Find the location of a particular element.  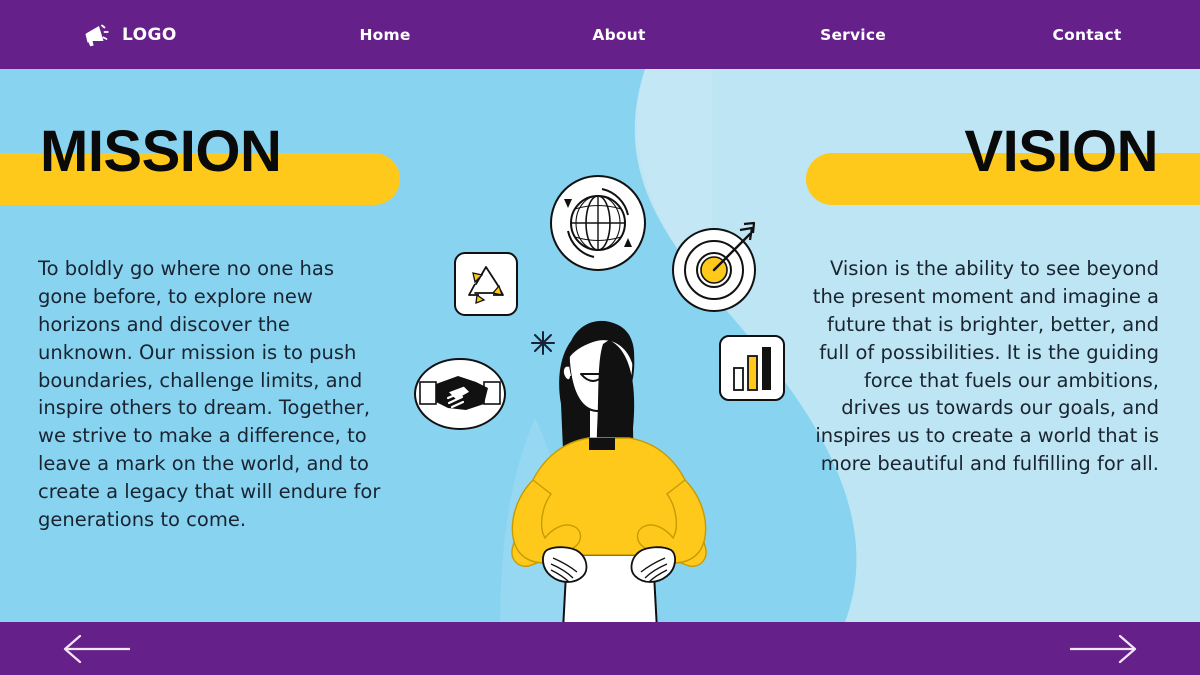

sparkle-icon is located at coordinates (543, 343).